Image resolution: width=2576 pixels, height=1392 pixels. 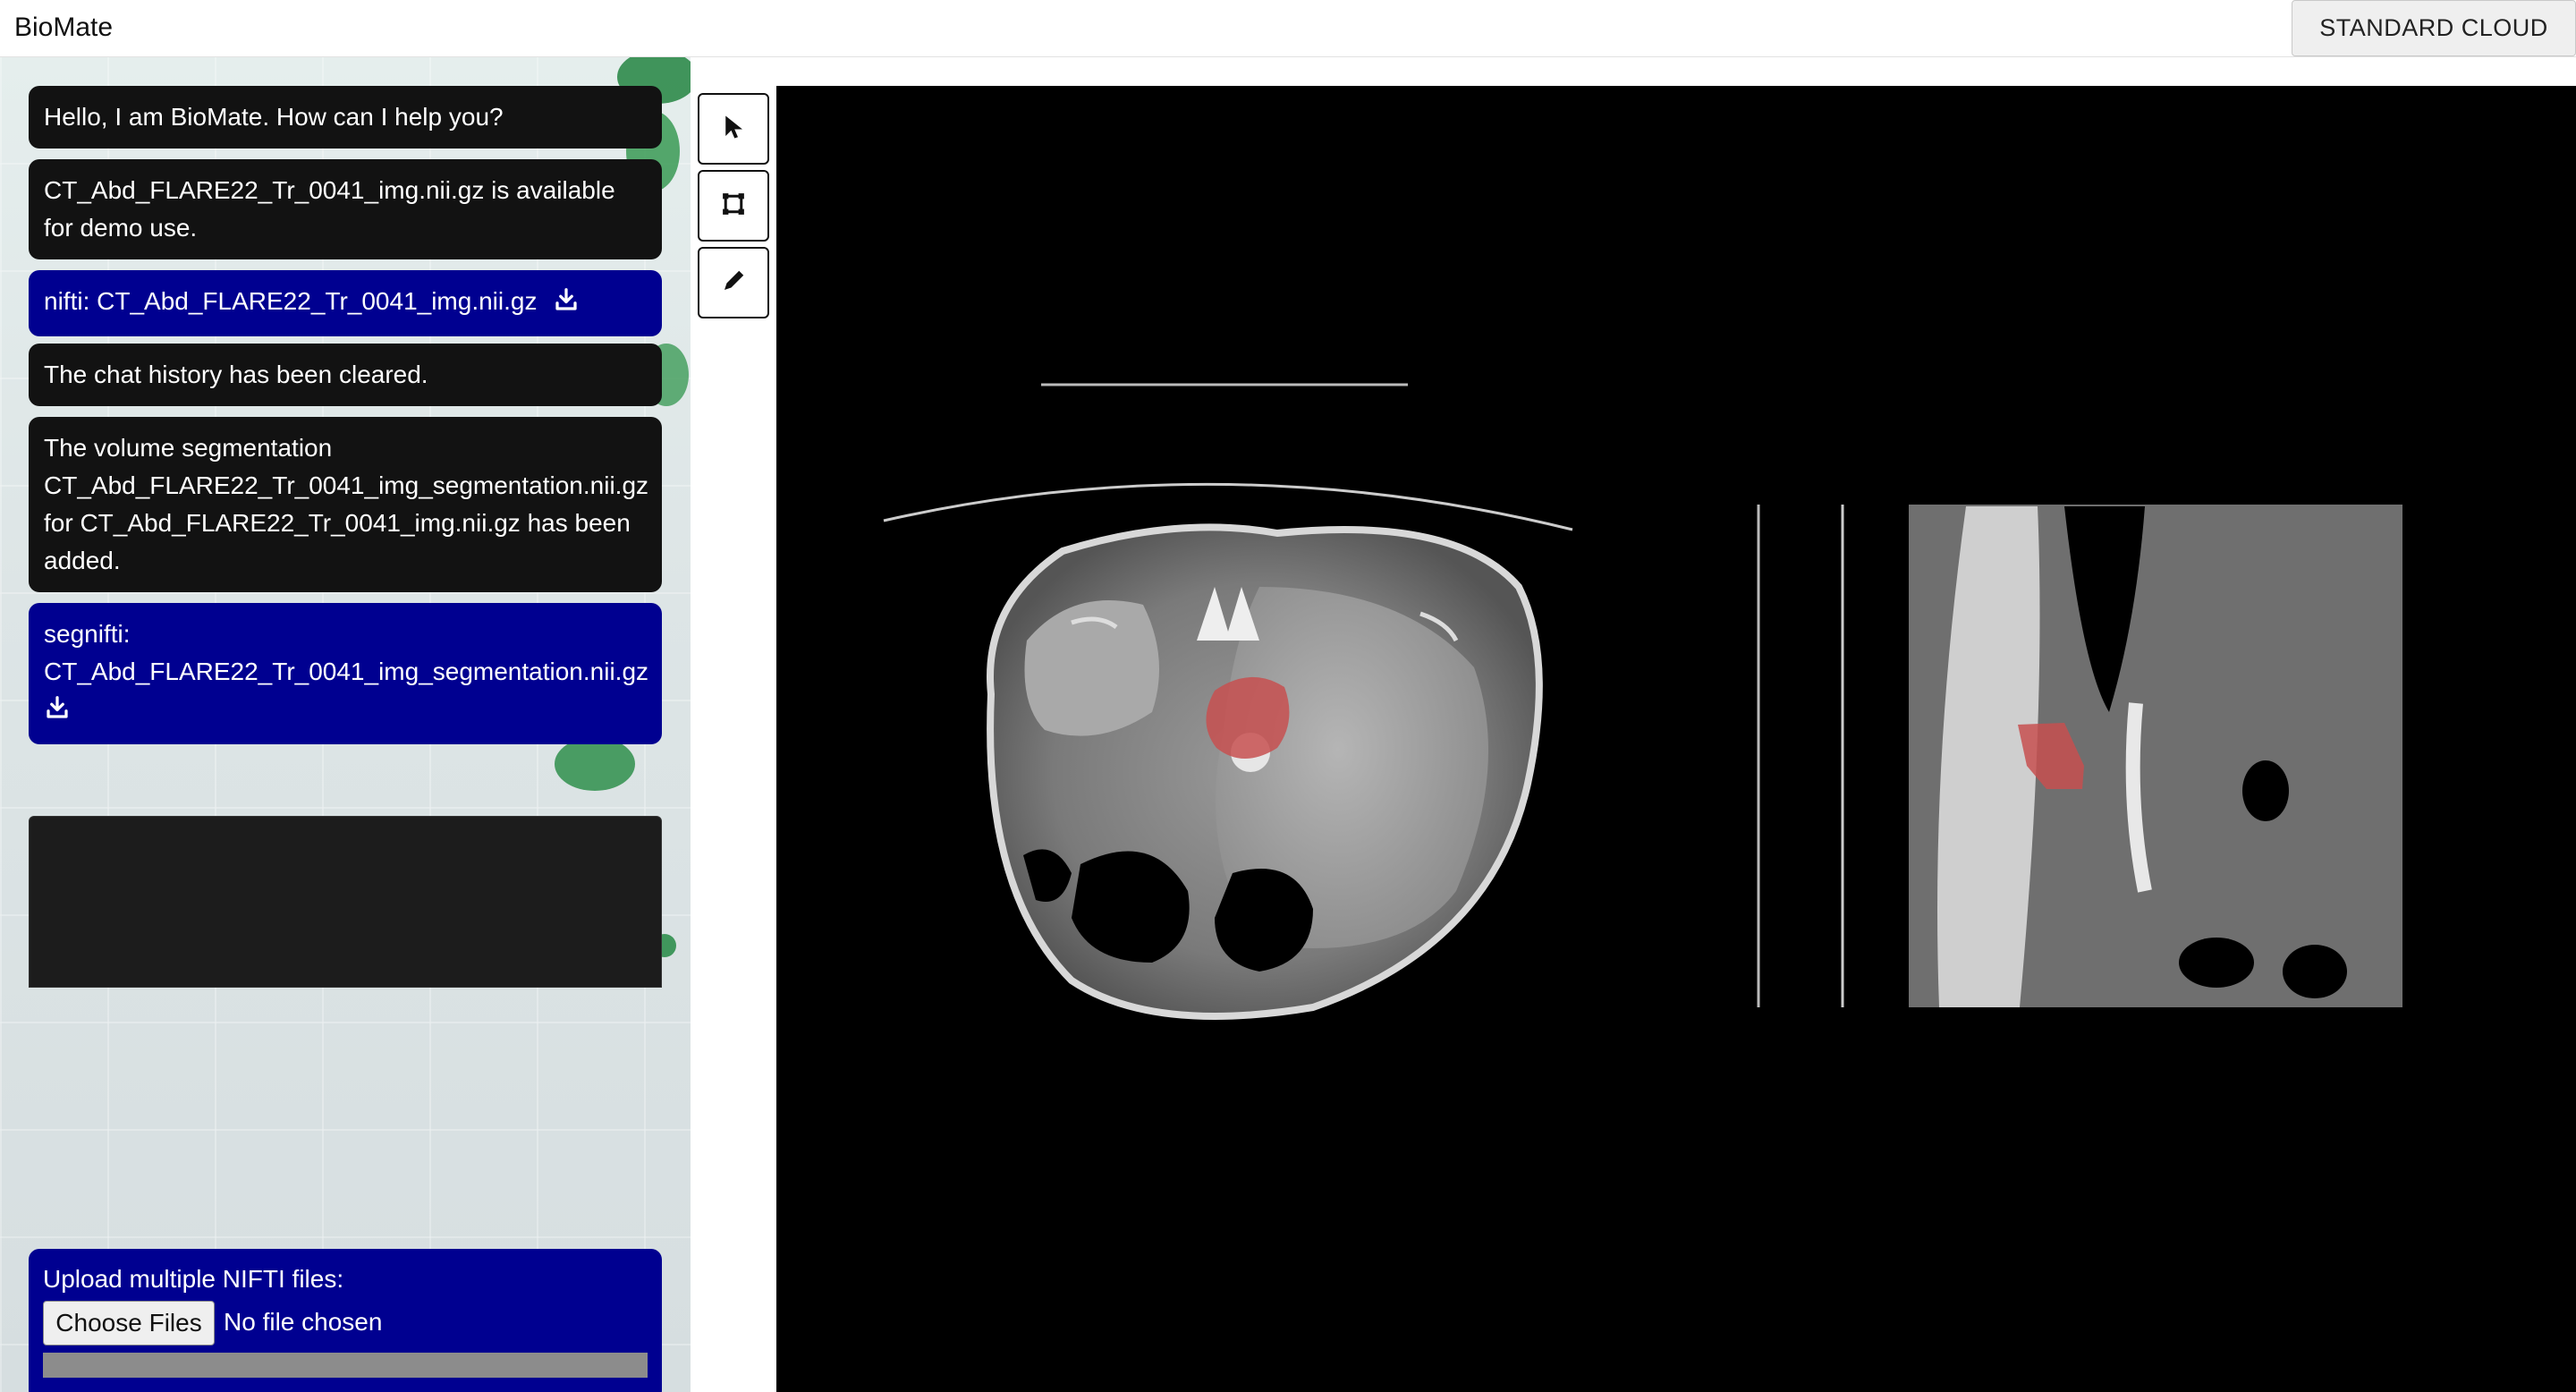 I want to click on choose-files-button: Choose Files, so click(x=129, y=1323).